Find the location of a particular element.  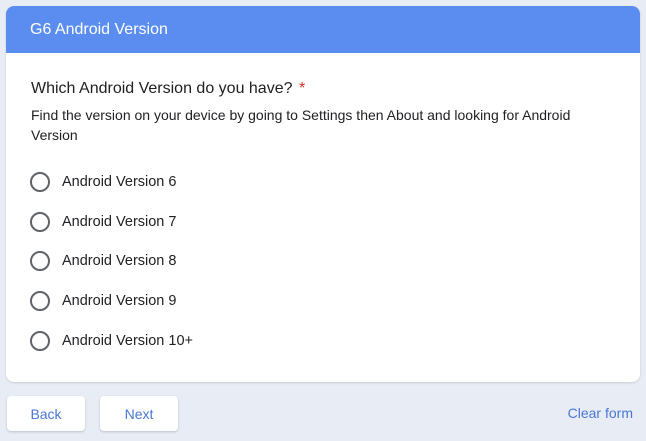

question-text: Which Android Version do you have? is located at coordinates (162, 88).